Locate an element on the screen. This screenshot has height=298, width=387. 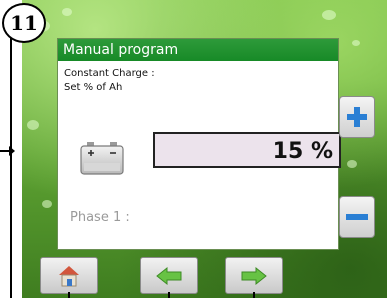
battery-icon is located at coordinates (102, 158).